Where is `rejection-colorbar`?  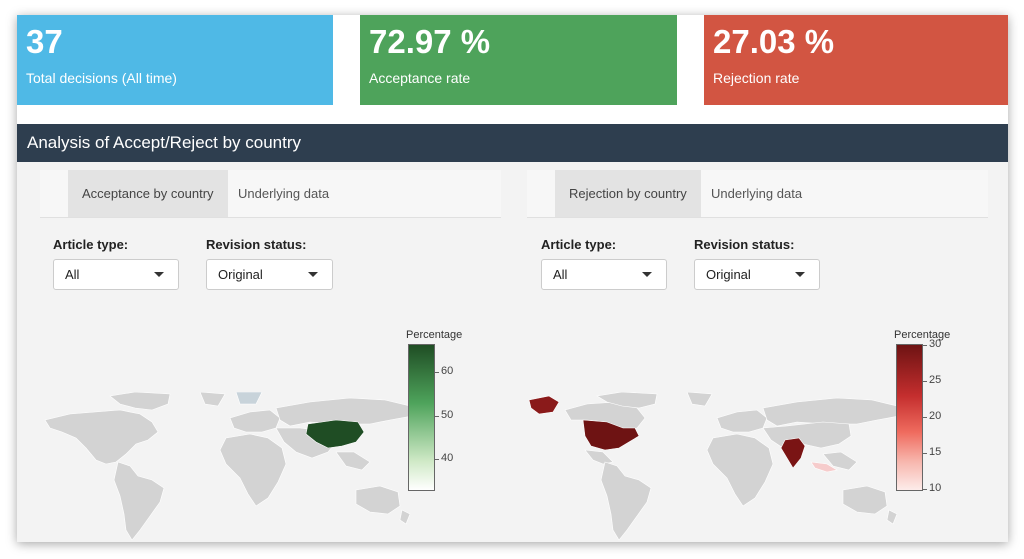 rejection-colorbar is located at coordinates (909, 417).